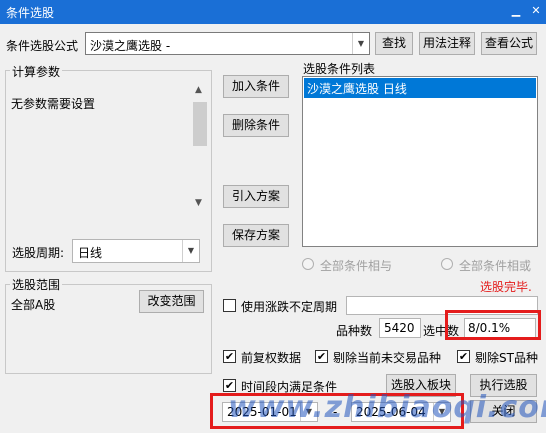 The image size is (546, 433). What do you see at coordinates (394, 43) in the screenshot?
I see `find-button: 查找` at bounding box center [394, 43].